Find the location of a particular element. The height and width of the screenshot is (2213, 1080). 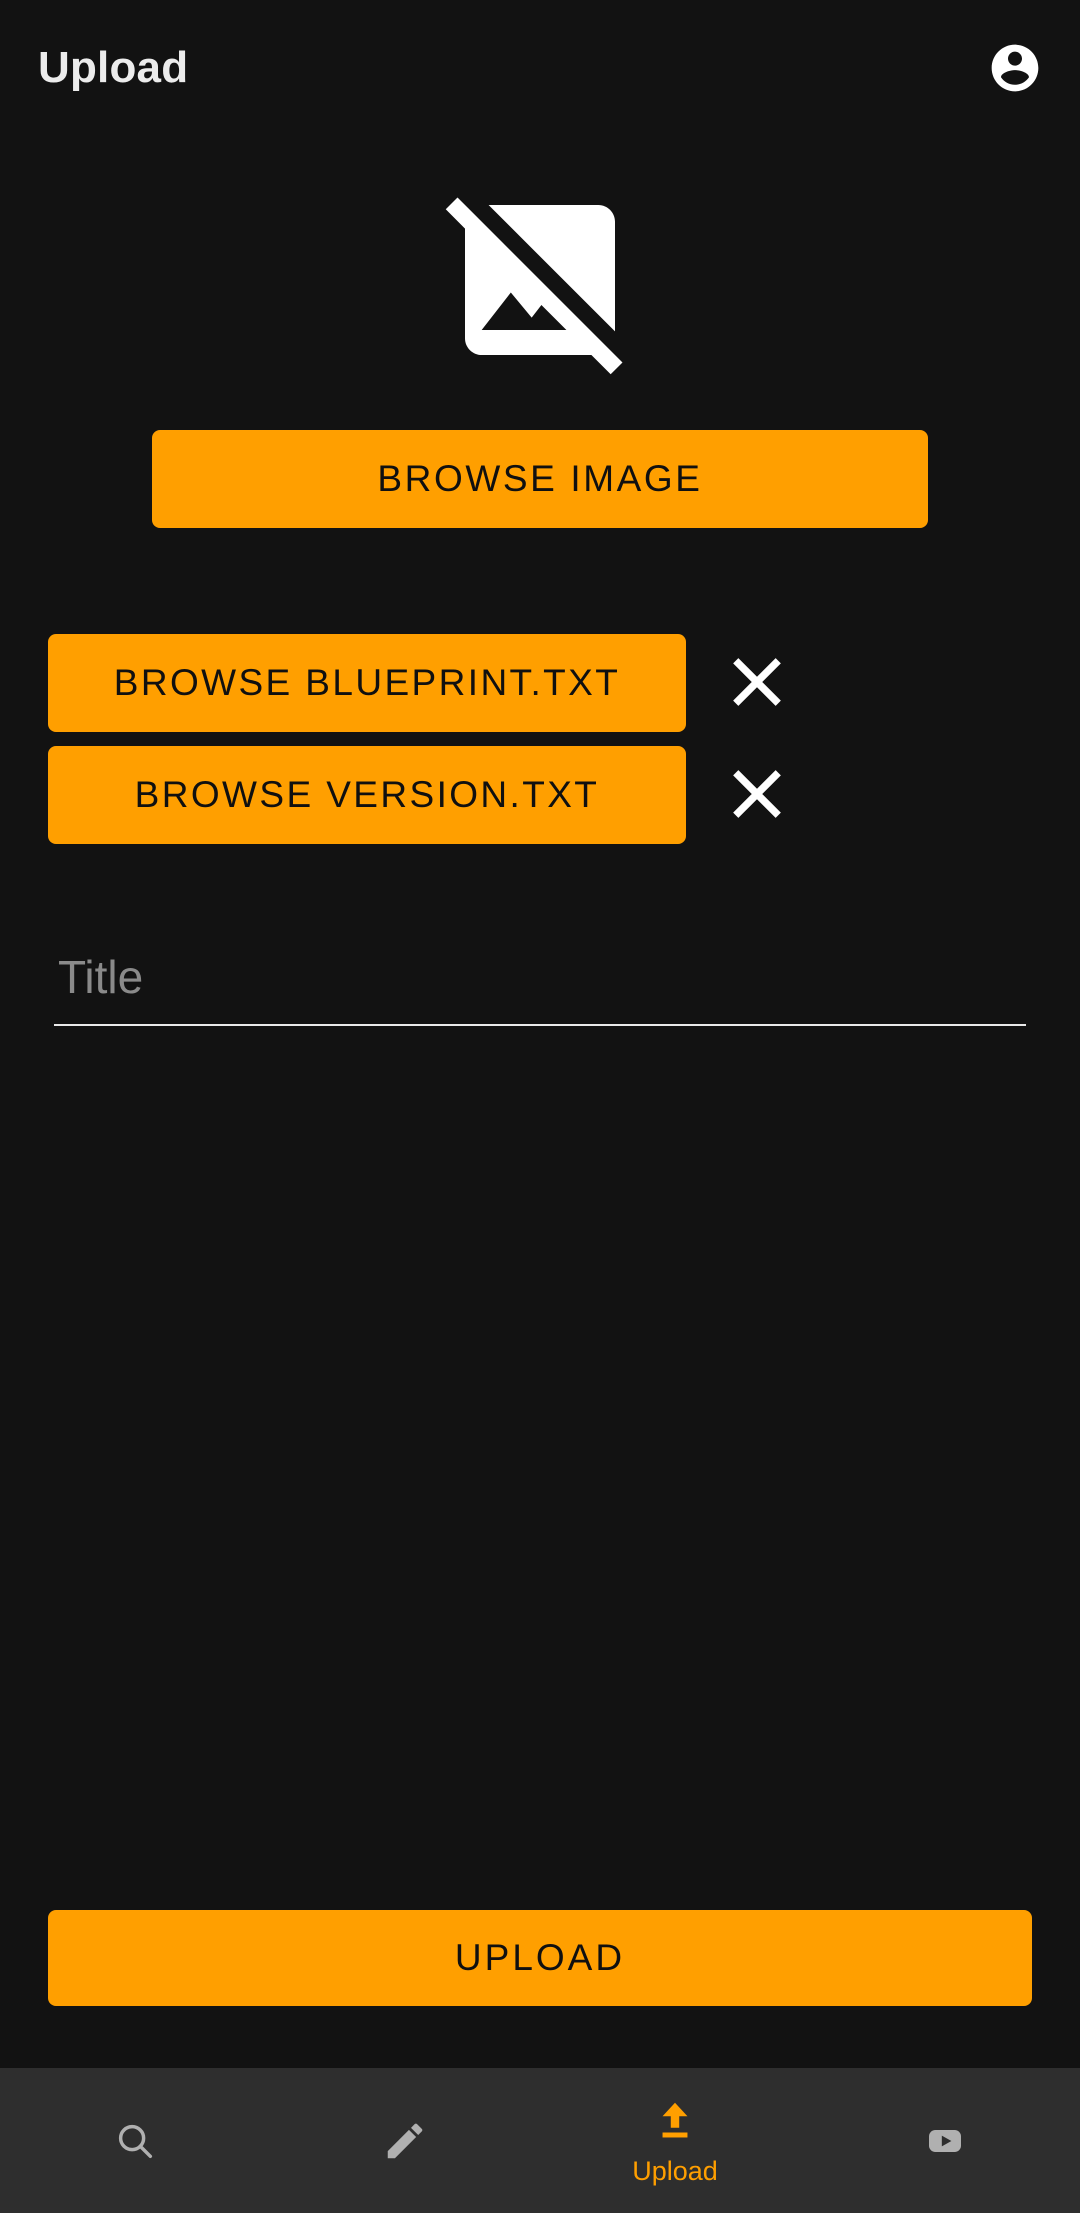

file-row: BROWSE BLUEPRINT.TXT is located at coordinates (540, 683).